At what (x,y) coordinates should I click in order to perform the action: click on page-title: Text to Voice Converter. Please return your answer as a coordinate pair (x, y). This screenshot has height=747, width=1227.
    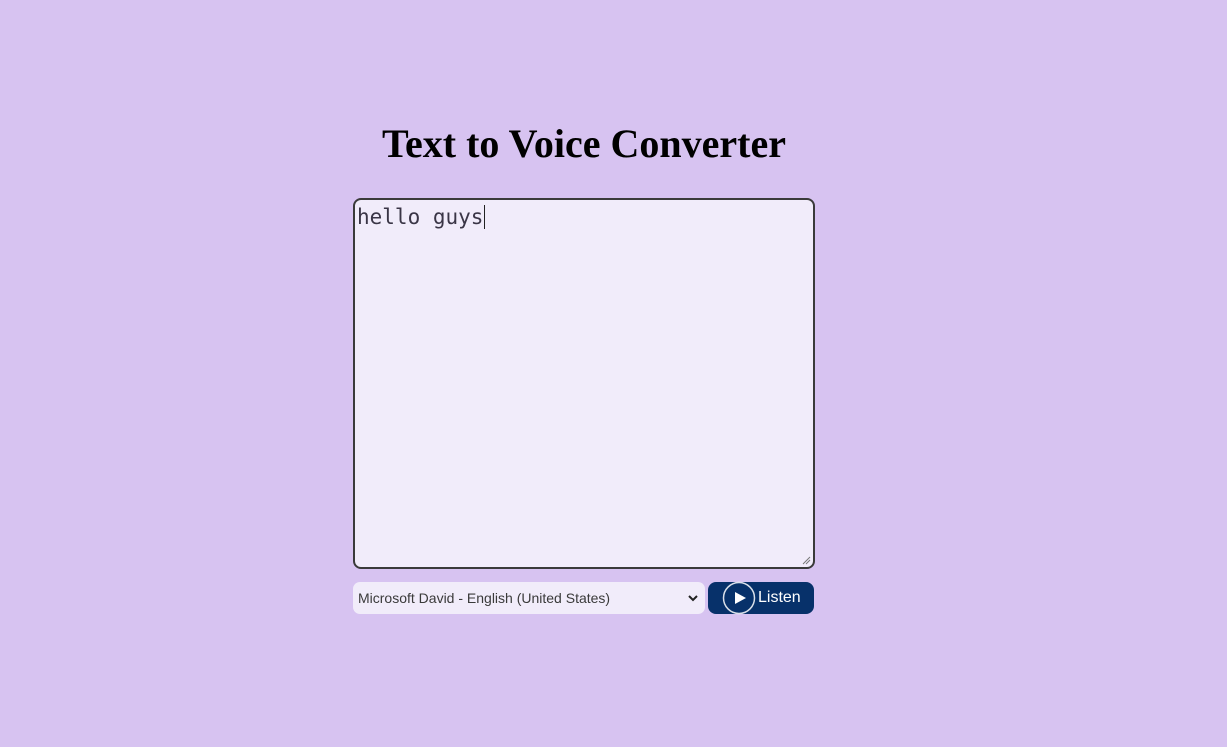
    Looking at the image, I should click on (584, 143).